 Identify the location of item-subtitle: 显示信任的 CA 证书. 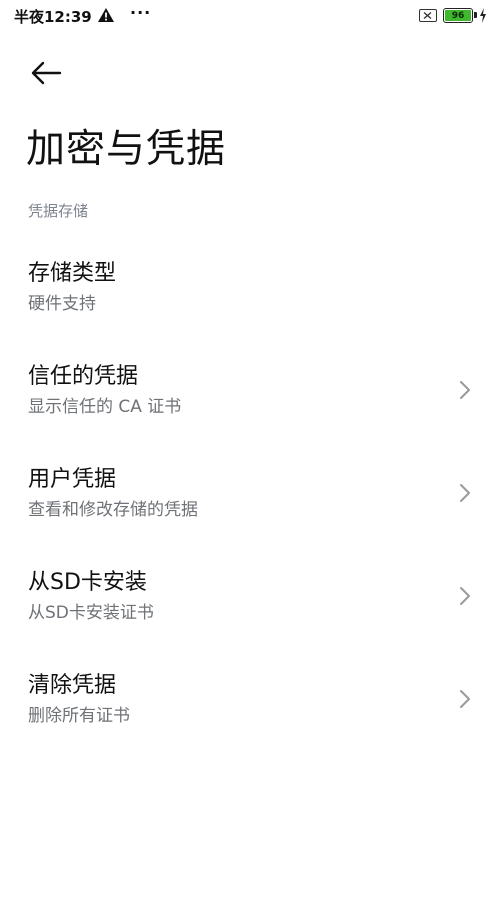
(105, 407).